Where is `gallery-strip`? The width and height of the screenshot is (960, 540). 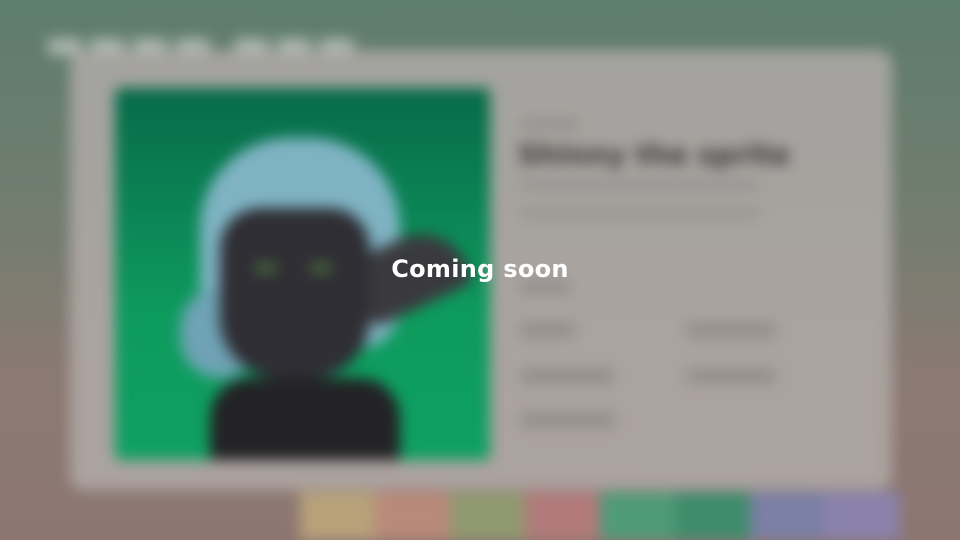 gallery-strip is located at coordinates (600, 516).